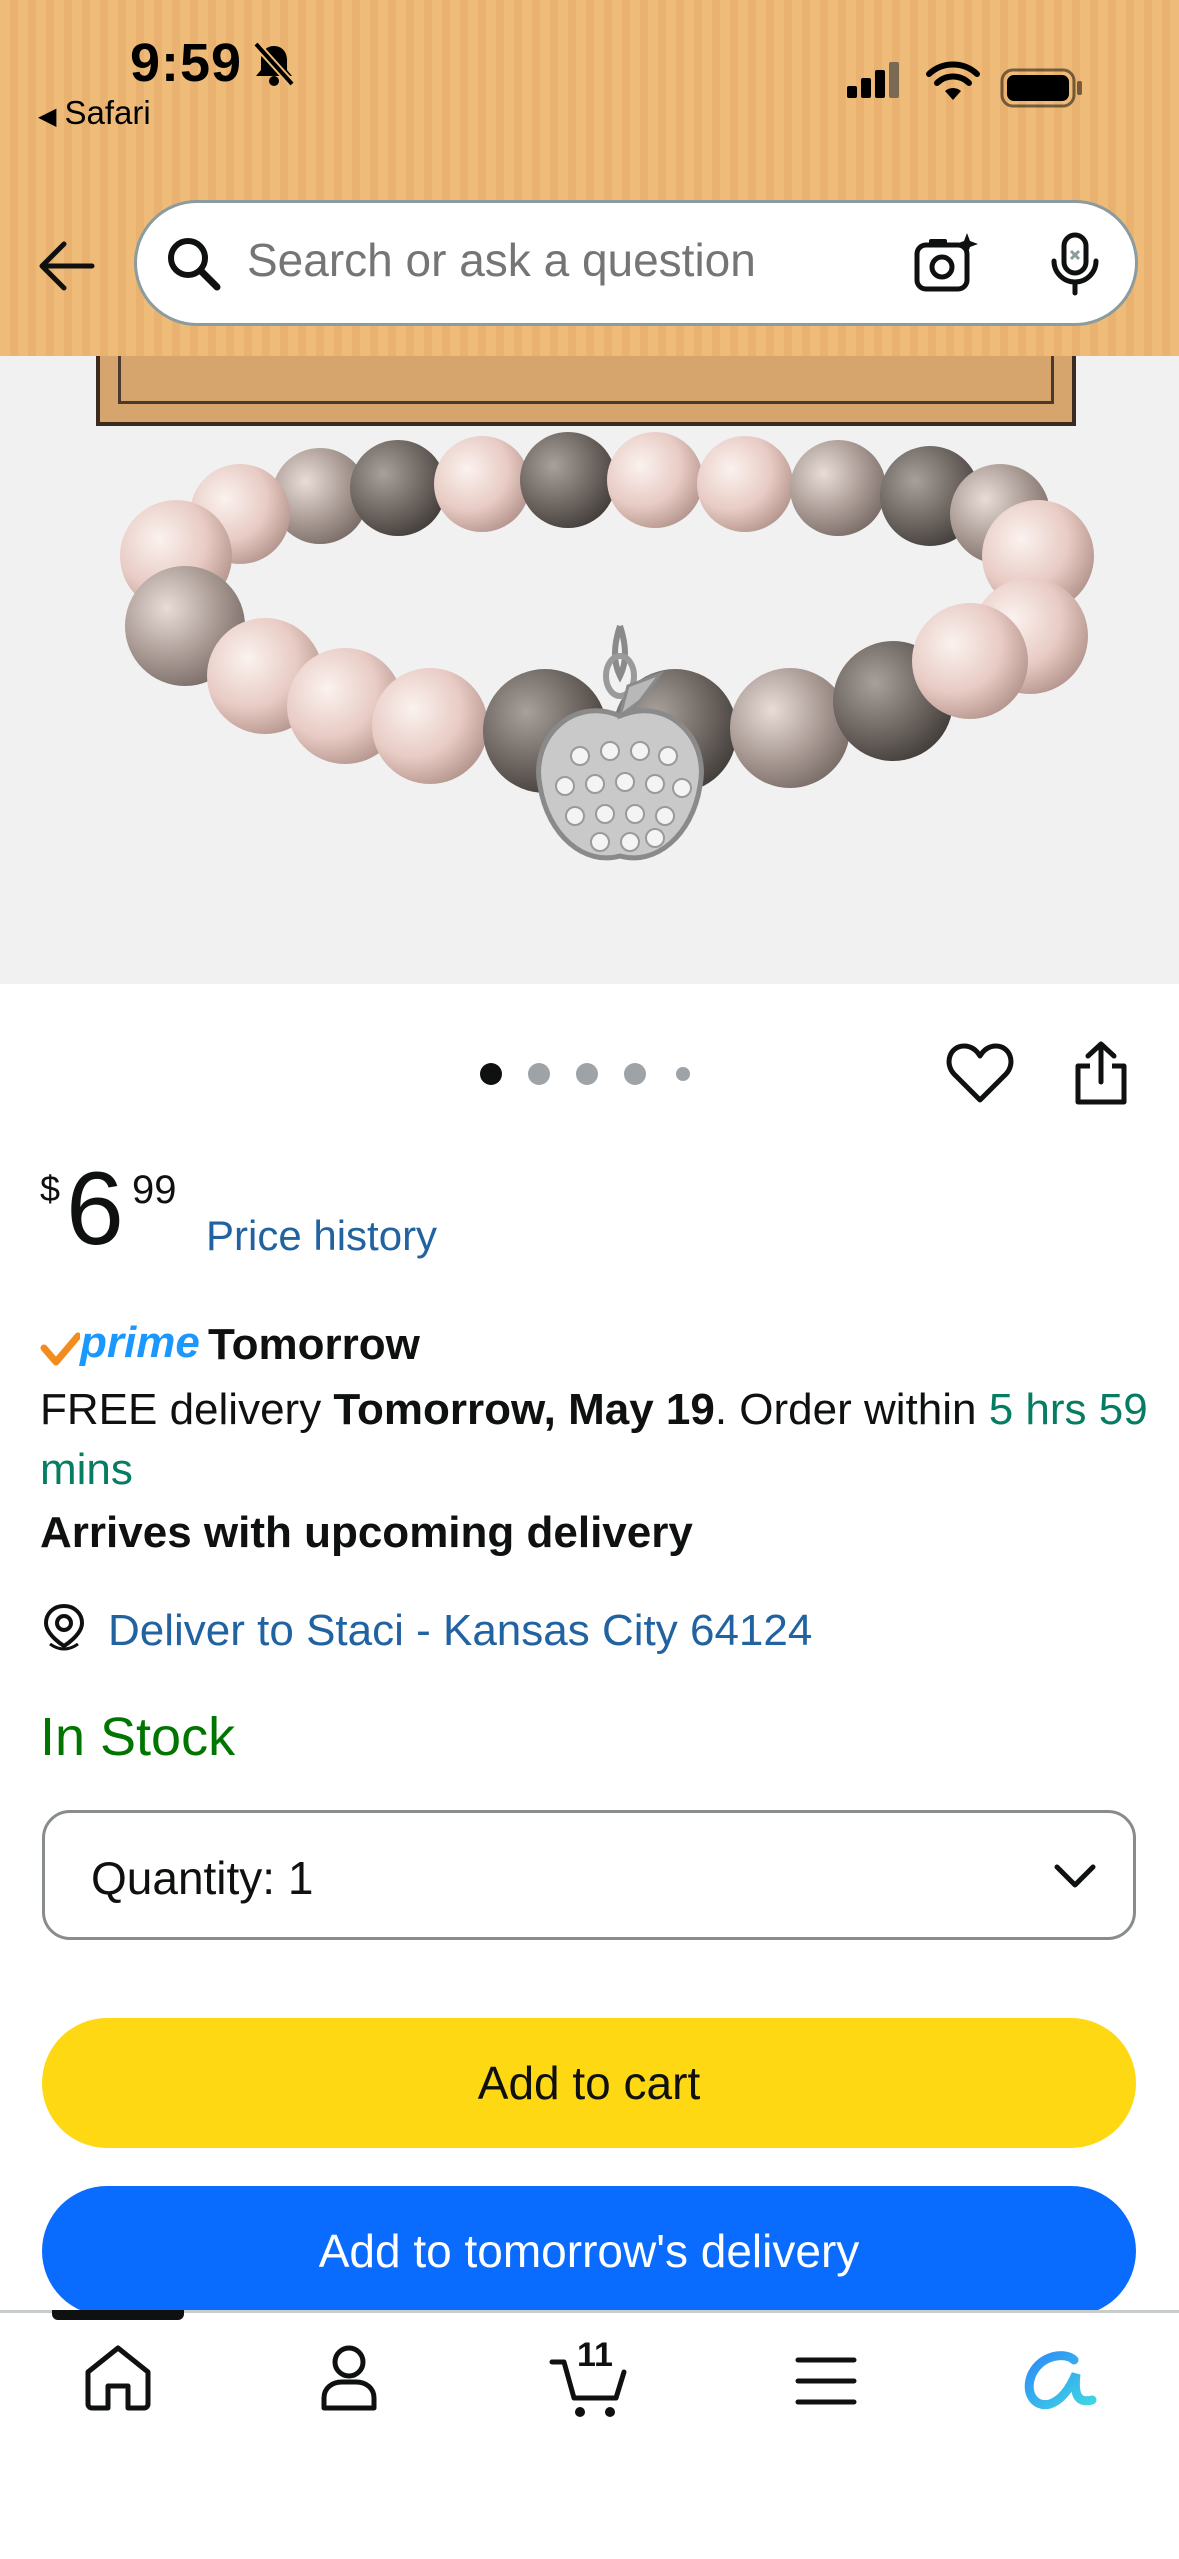  What do you see at coordinates (314, 1344) in the screenshot?
I see `prime-speed: Tomorrow` at bounding box center [314, 1344].